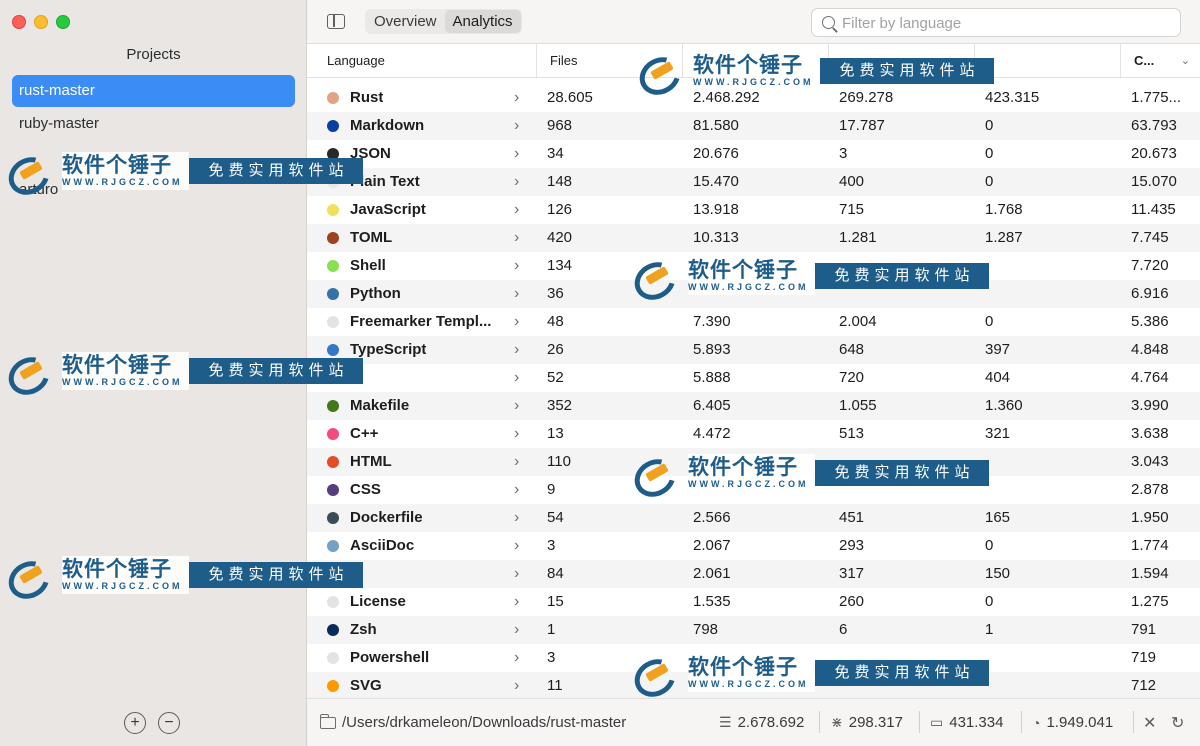  What do you see at coordinates (998, 517) in the screenshot?
I see `comments-count: 165` at bounding box center [998, 517].